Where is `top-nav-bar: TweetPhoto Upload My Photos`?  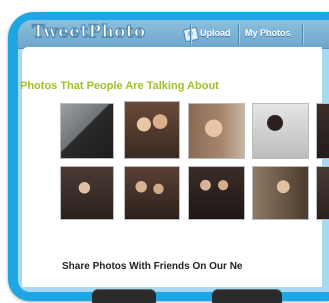 top-nav-bar: TweetPhoto Upload My Photos is located at coordinates (173, 34).